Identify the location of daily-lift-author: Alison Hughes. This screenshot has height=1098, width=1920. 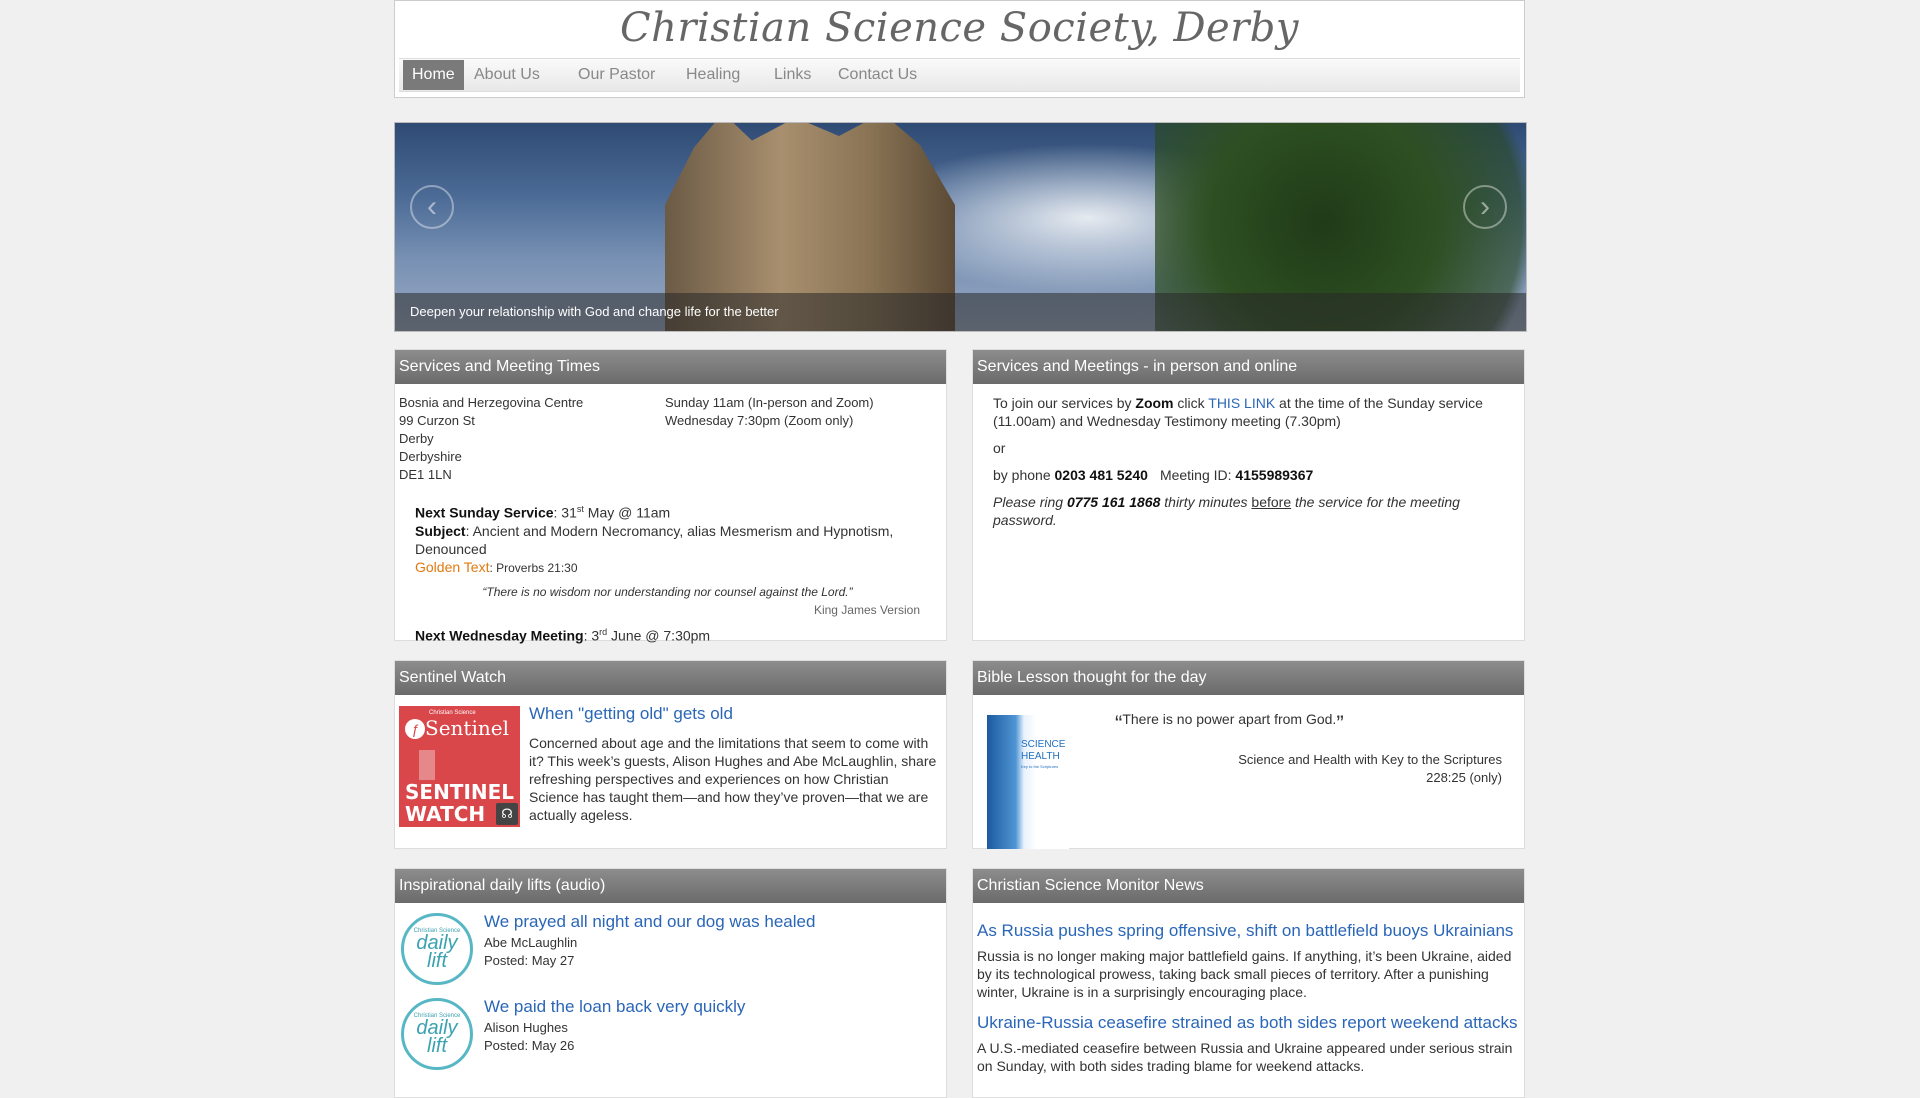
(526, 1027).